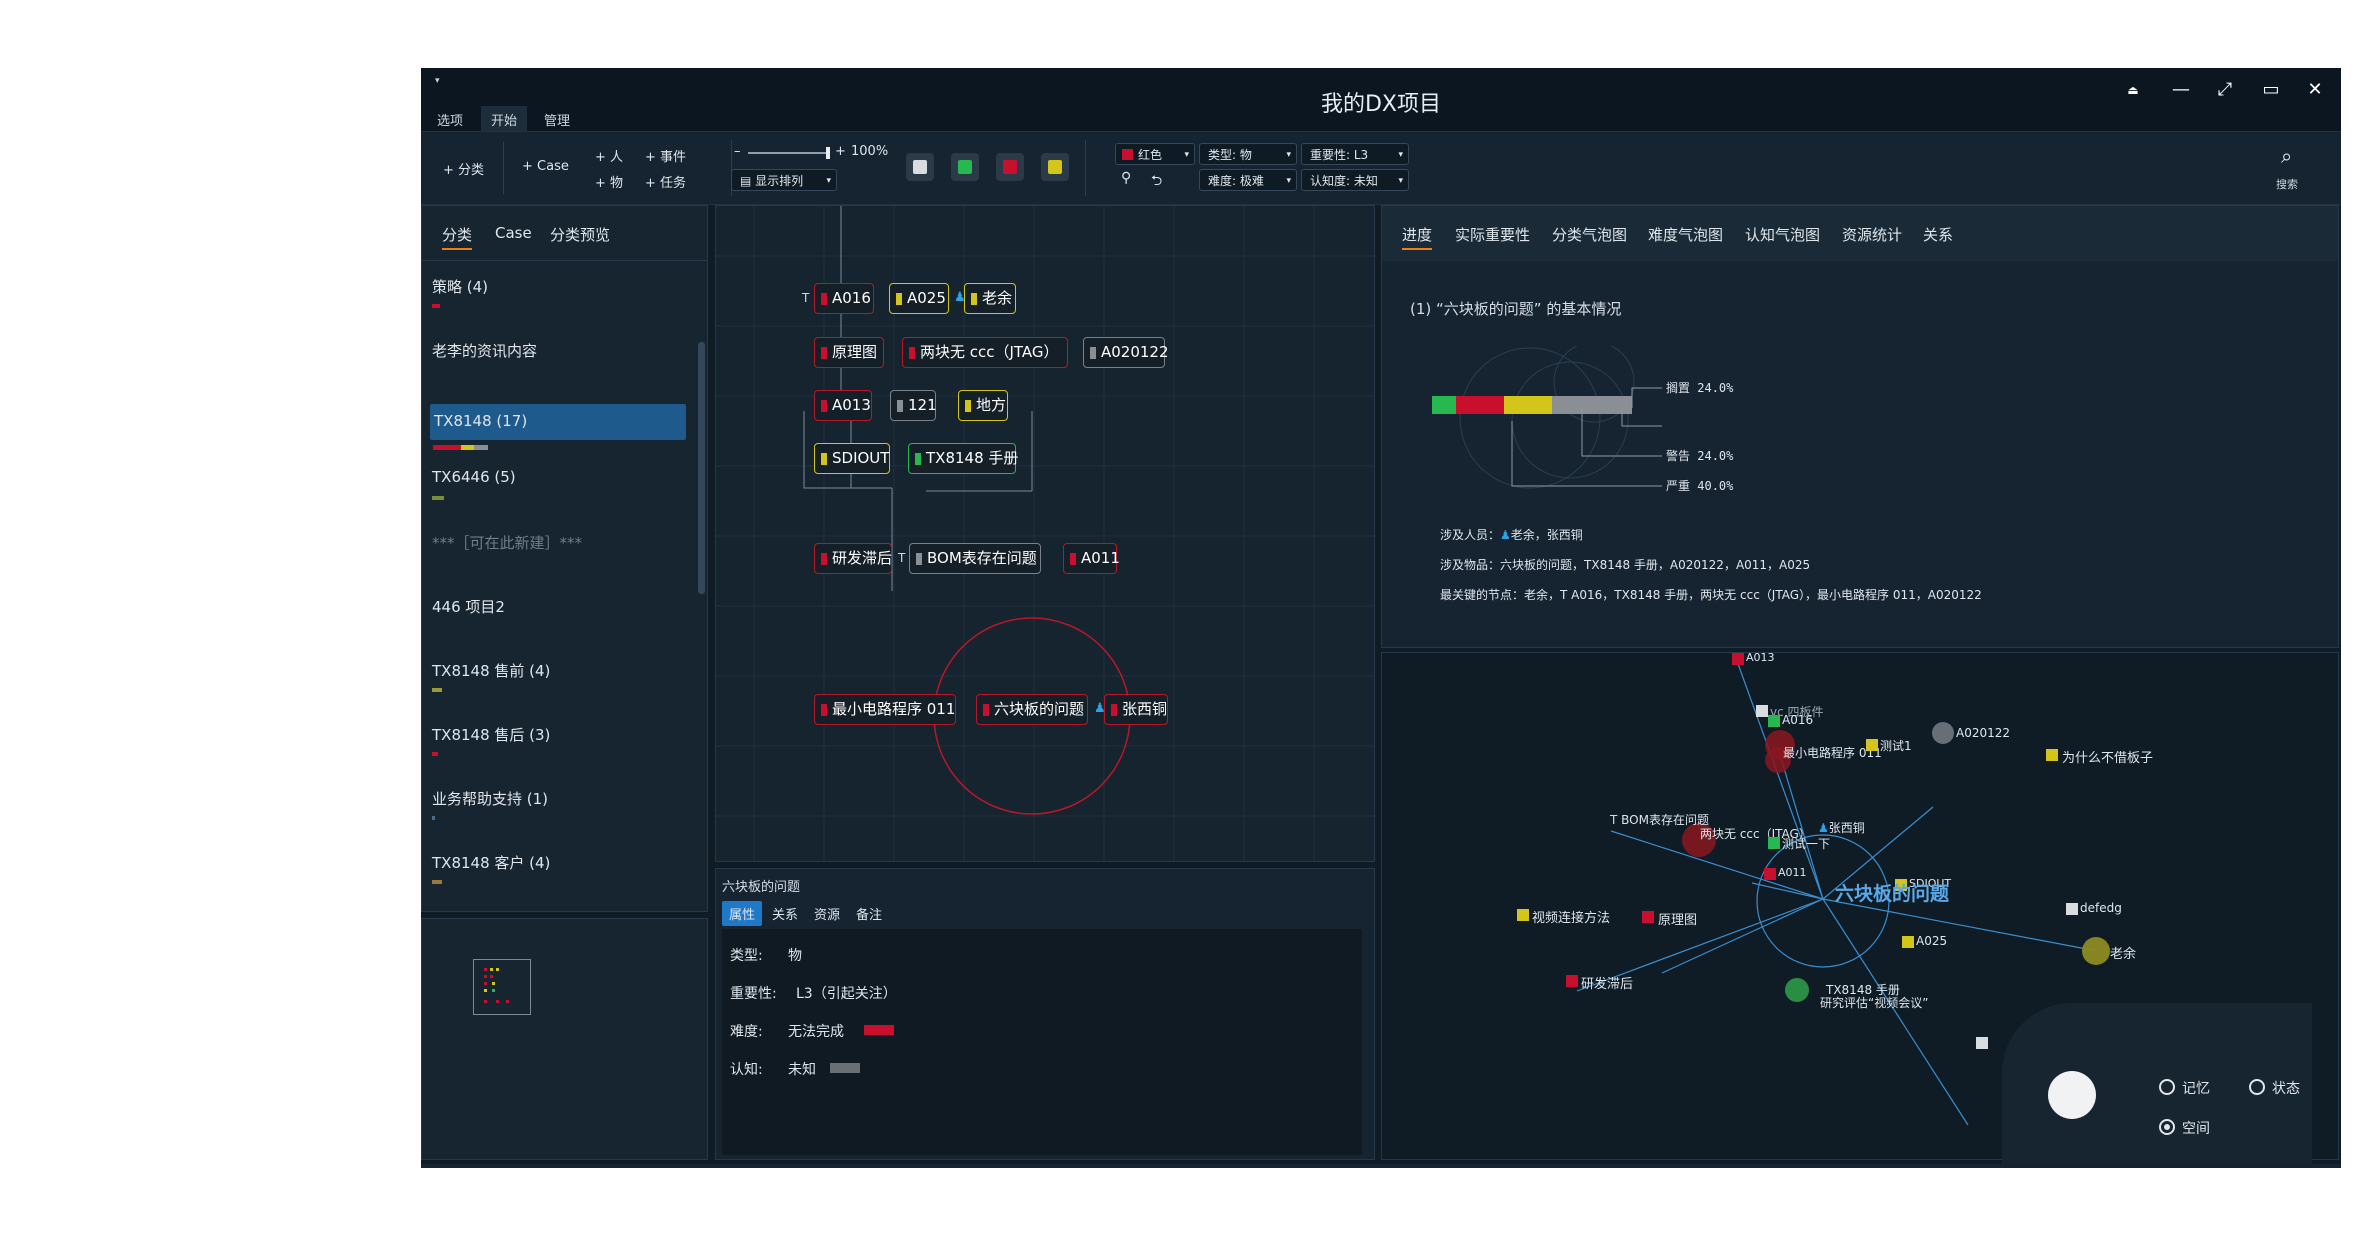 The width and height of the screenshot is (2361, 1251). Describe the element at coordinates (2181, 90) in the screenshot. I see `minimize-icon: —` at that location.